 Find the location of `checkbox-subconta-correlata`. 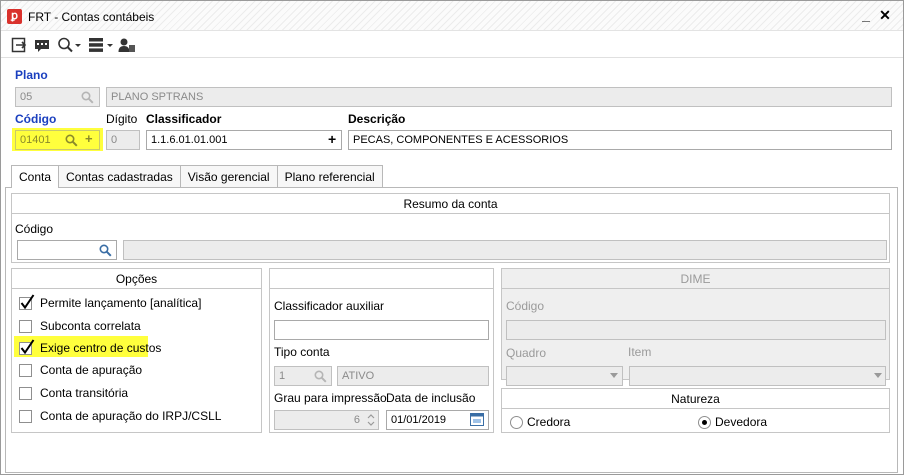

checkbox-subconta-correlata is located at coordinates (25, 326).